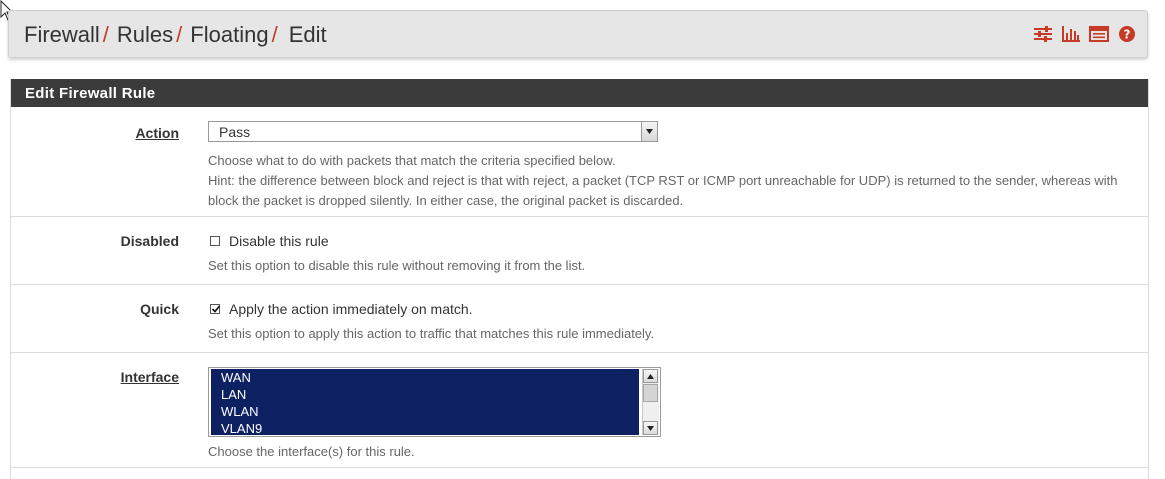 Image resolution: width=1165 pixels, height=479 pixels. I want to click on quick-checkbox, so click(215, 309).